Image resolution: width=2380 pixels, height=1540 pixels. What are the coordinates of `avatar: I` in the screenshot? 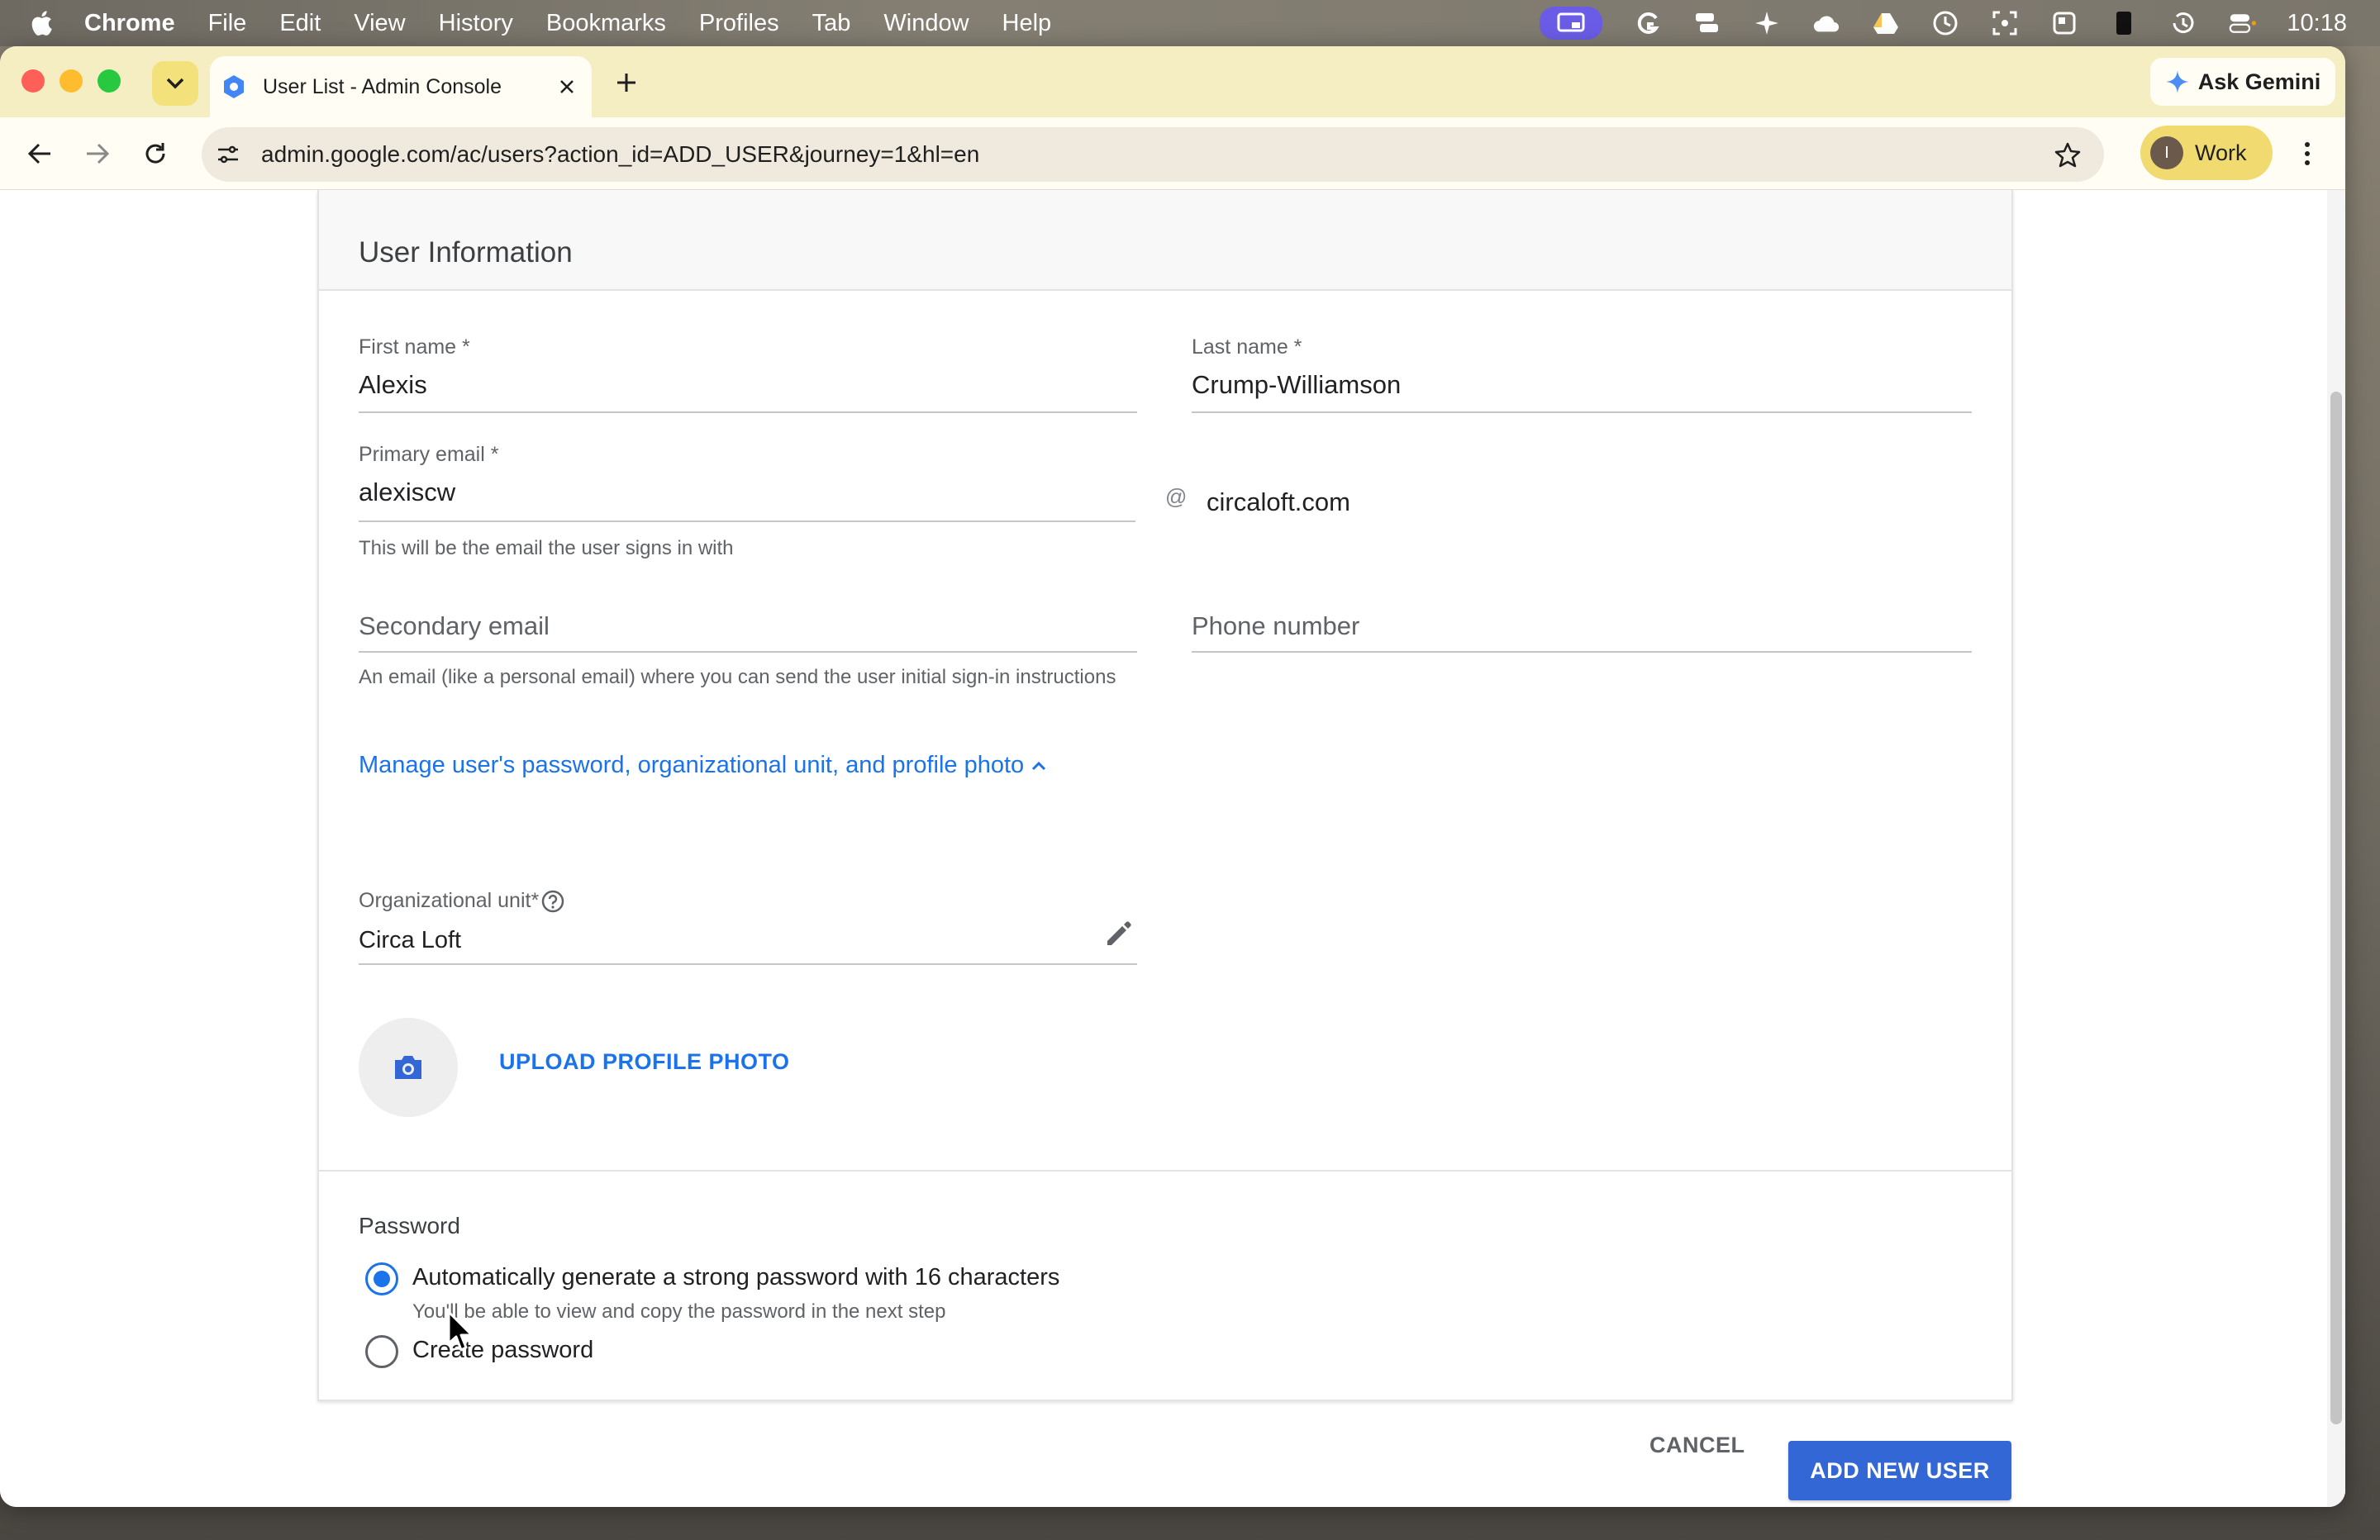 It's located at (2166, 152).